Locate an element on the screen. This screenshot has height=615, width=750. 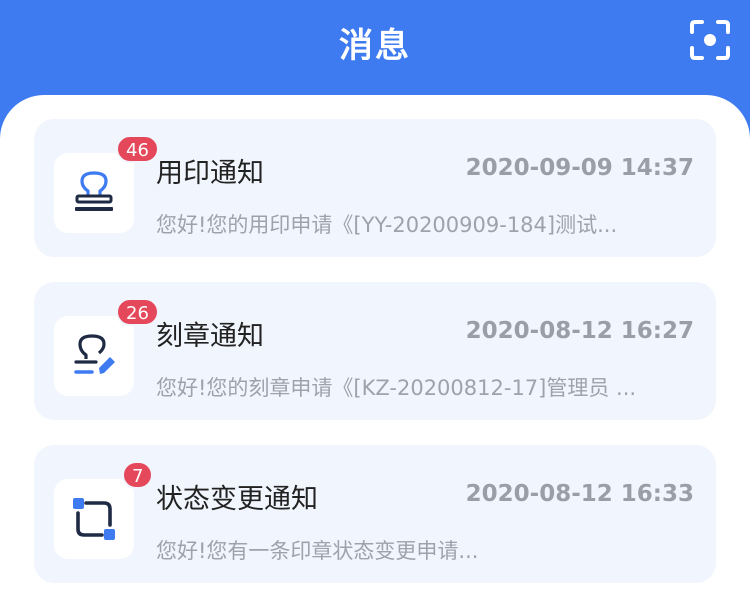
unread-count-badge: 26 is located at coordinates (137, 312).